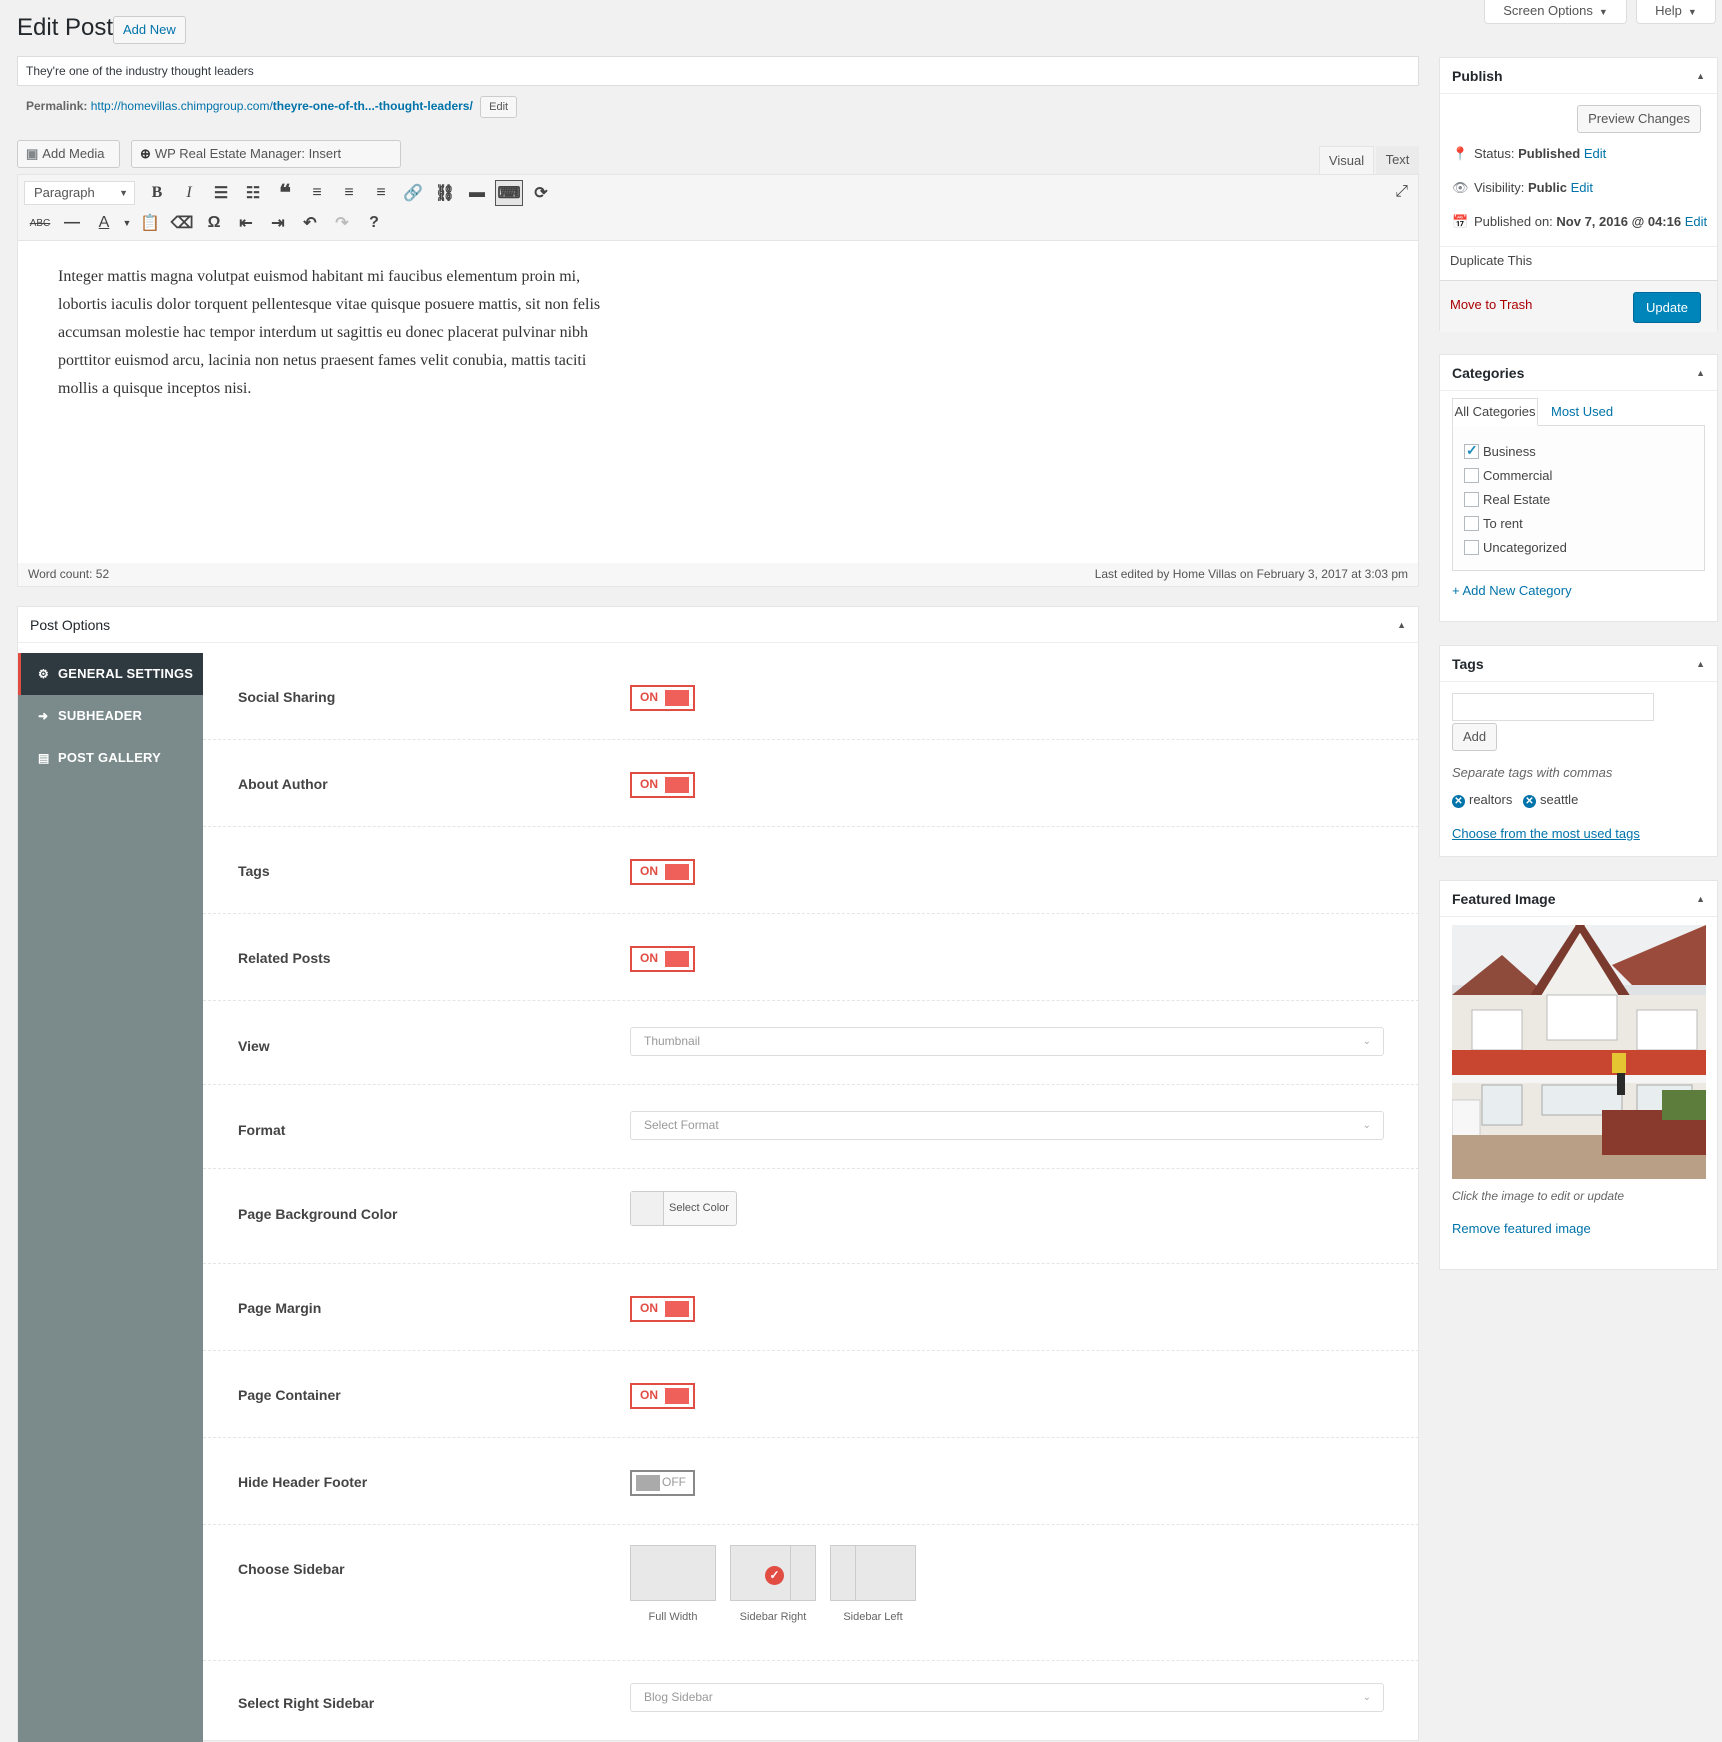 The image size is (1722, 1742). I want to click on redo-icon: ↷, so click(342, 223).